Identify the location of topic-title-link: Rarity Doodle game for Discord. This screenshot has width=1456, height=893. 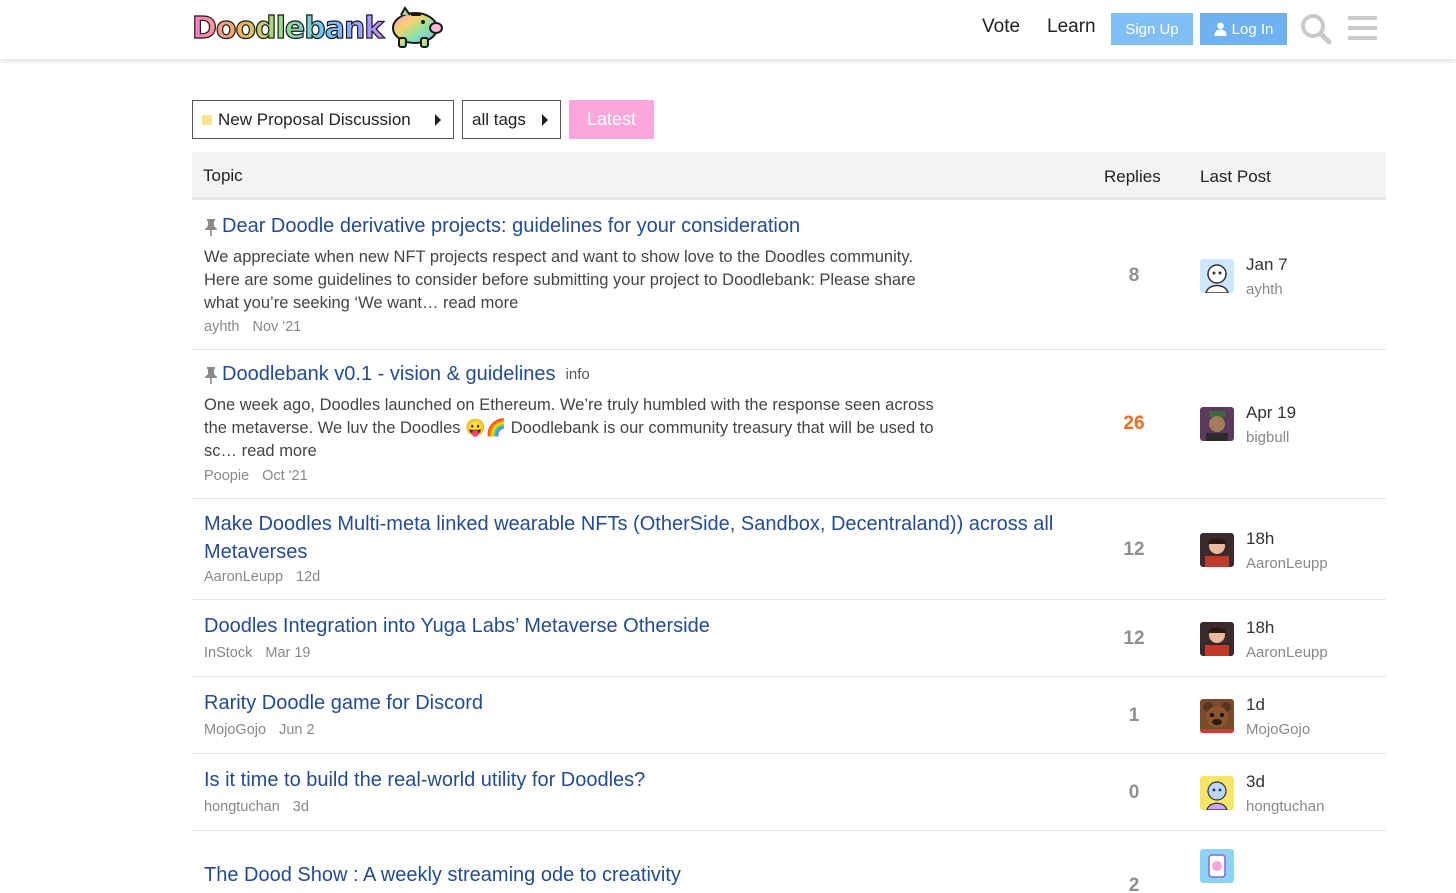
(343, 703).